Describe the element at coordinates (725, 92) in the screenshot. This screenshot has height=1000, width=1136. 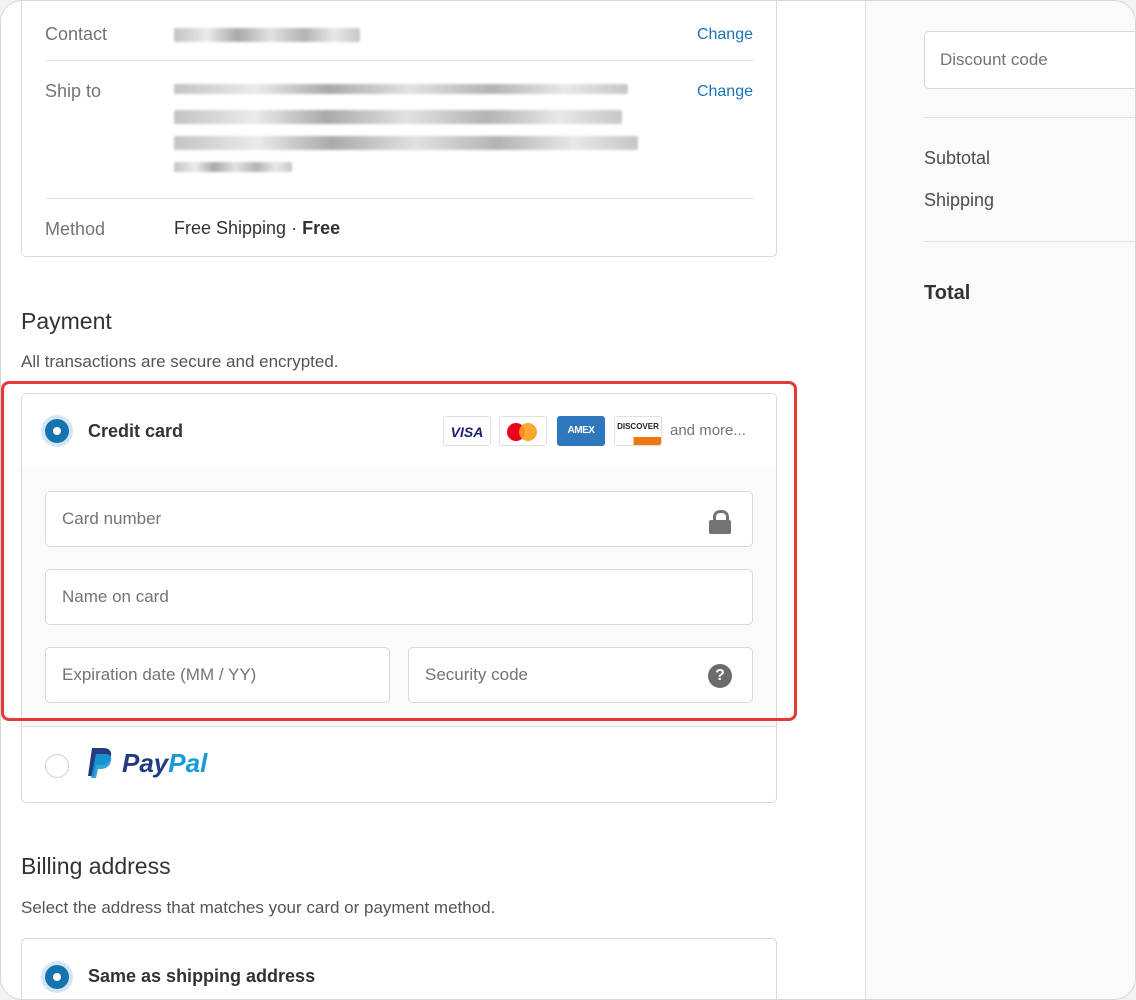
I see `change-ship-to-link: Change` at that location.